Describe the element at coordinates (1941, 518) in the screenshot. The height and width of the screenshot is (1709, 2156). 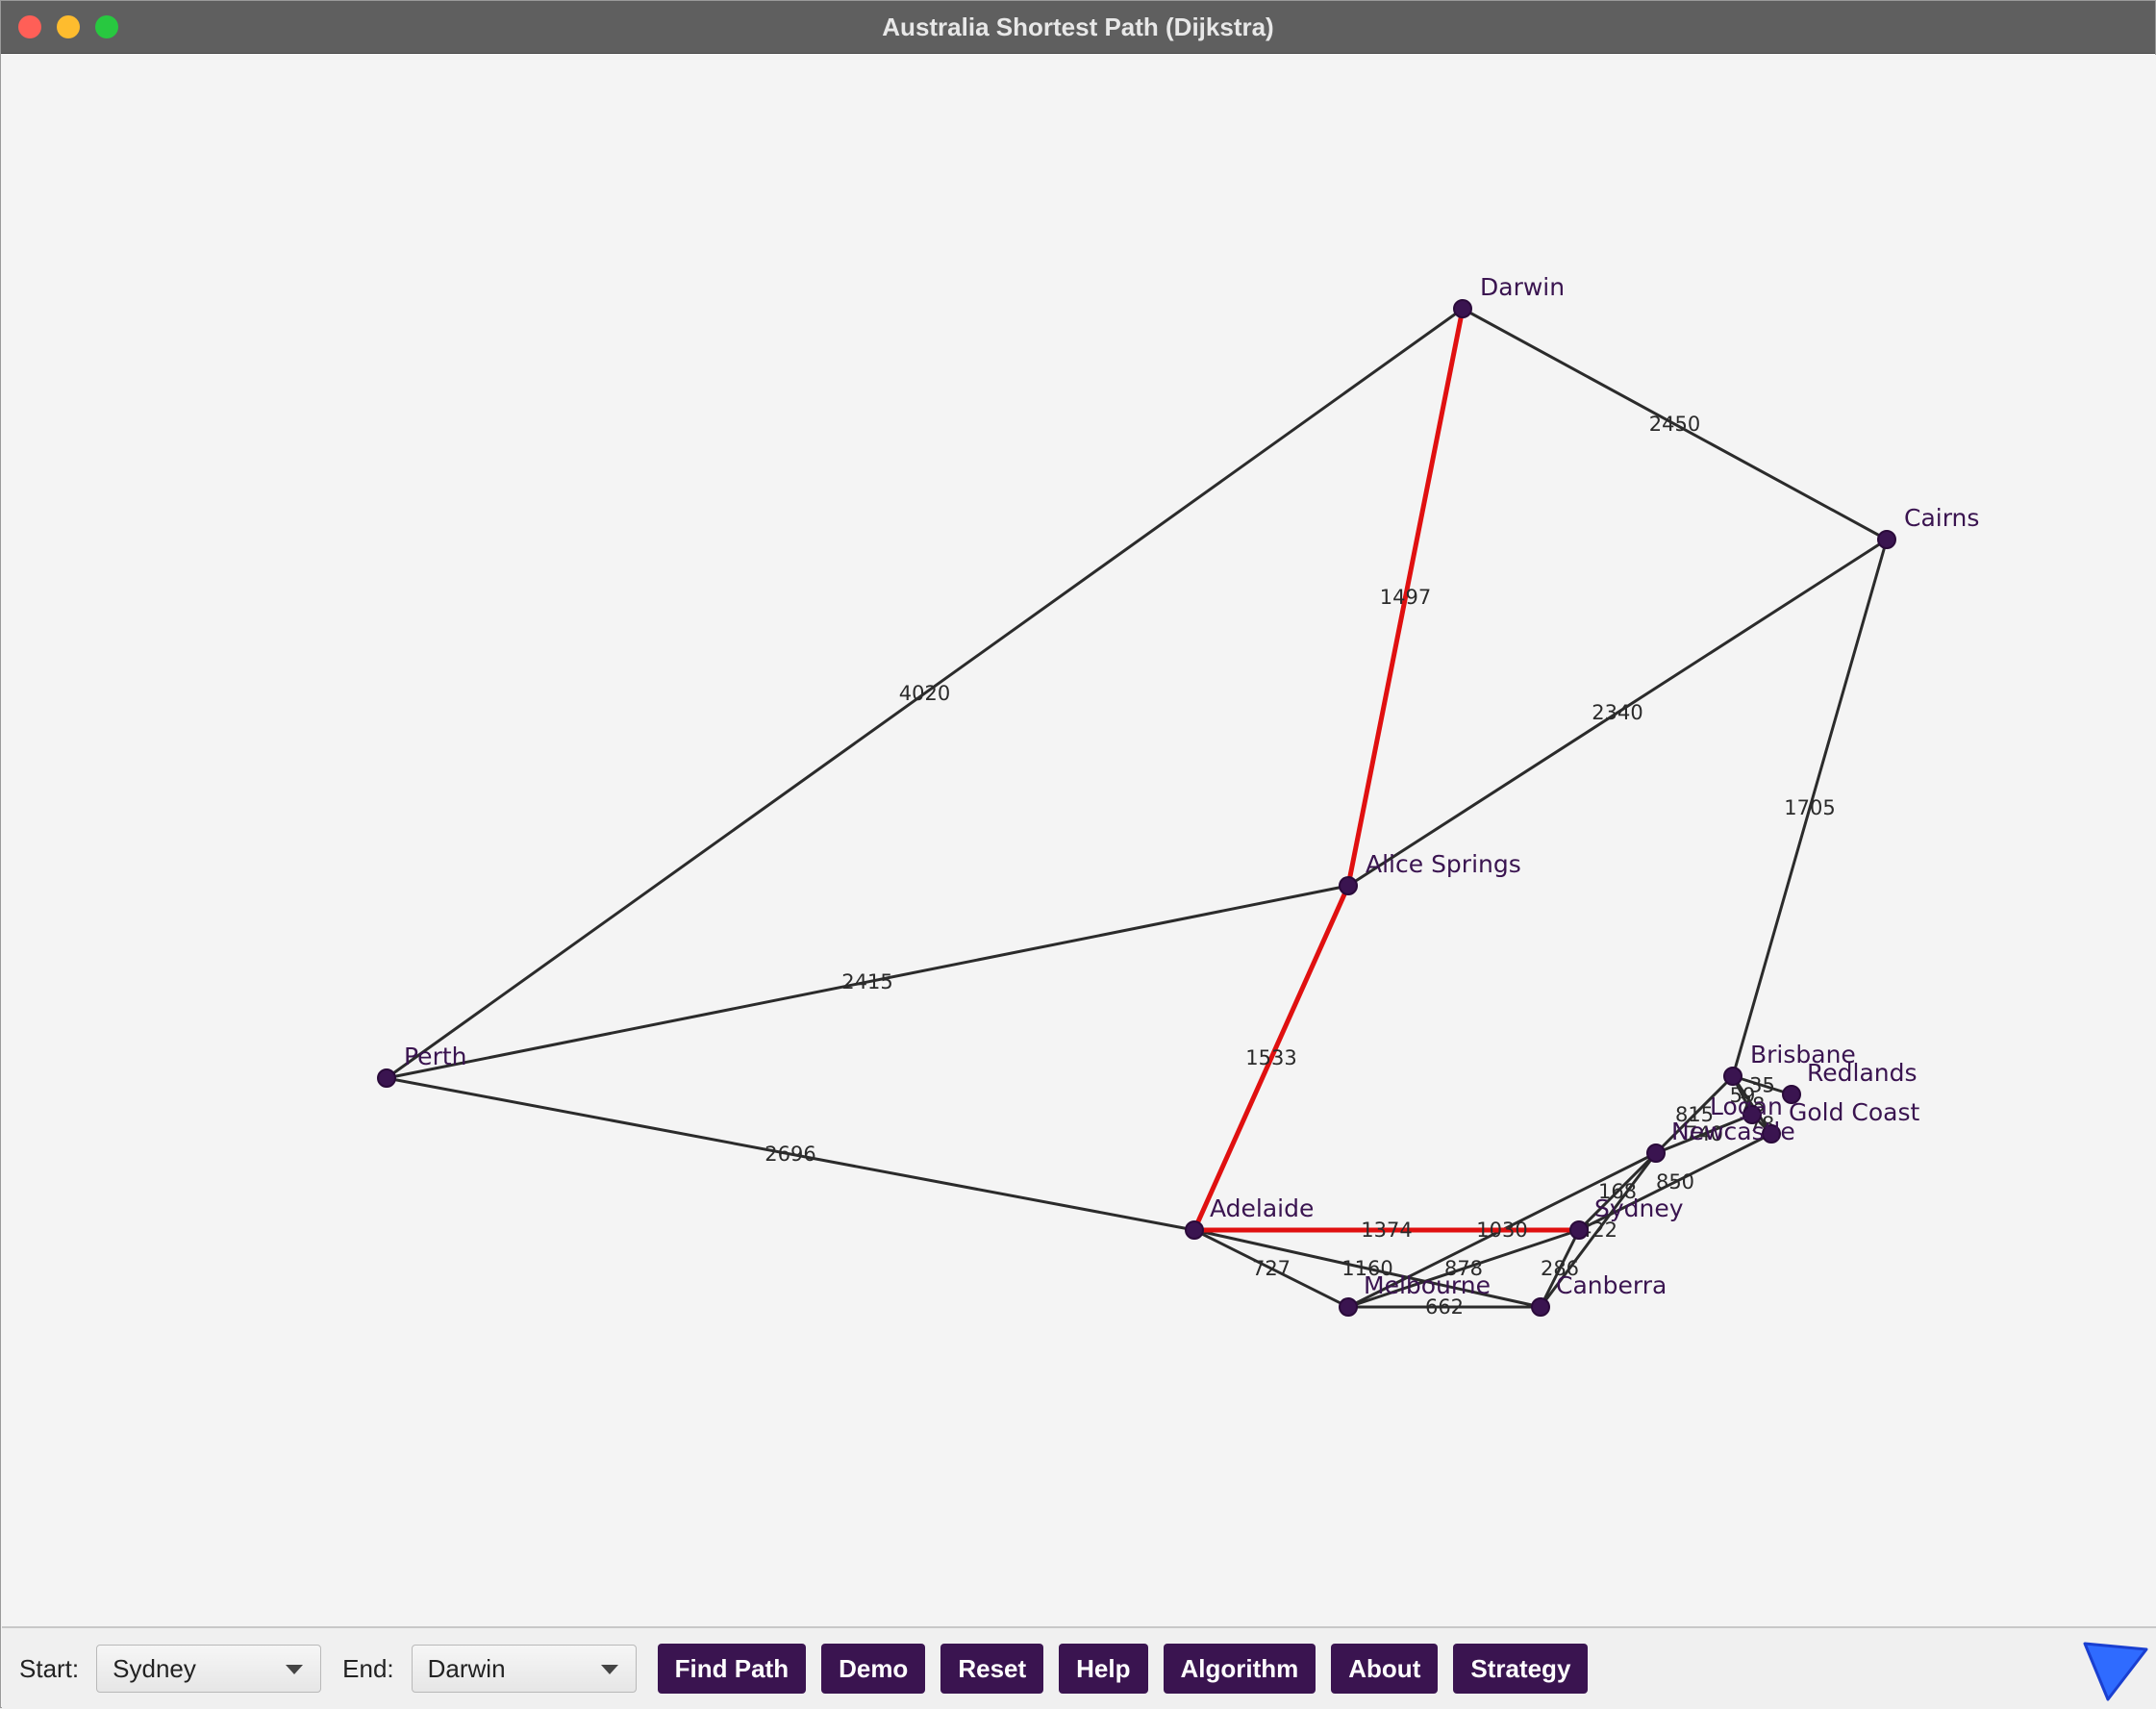
I see `city-label-cairns: Cairns` at that location.